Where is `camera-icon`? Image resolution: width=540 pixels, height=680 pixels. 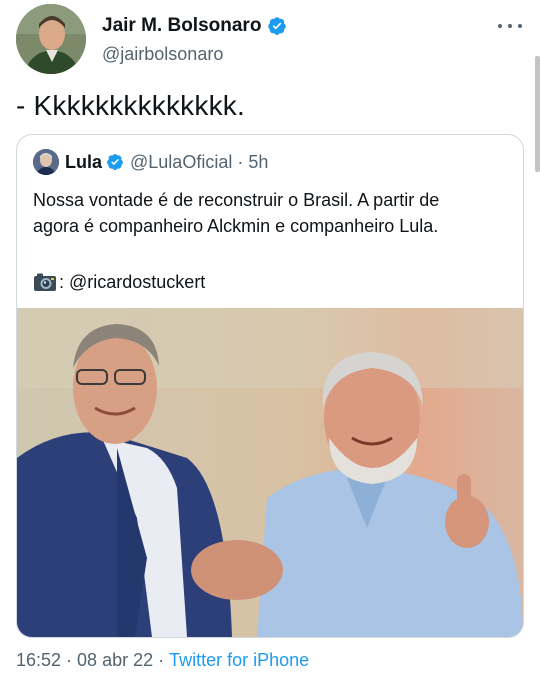
camera-icon is located at coordinates (45, 282).